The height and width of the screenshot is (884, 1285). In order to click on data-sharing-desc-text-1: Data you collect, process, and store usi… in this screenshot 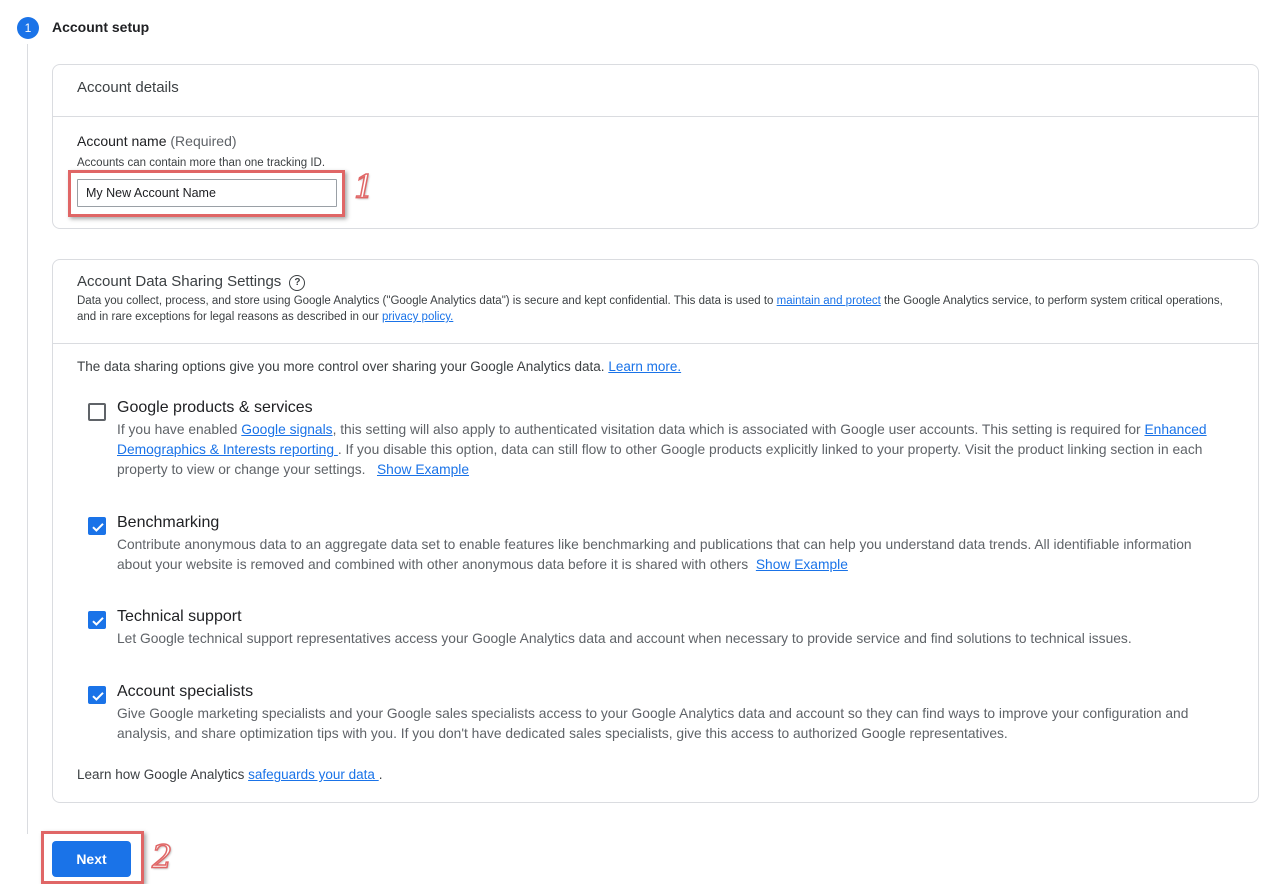, I will do `click(427, 301)`.